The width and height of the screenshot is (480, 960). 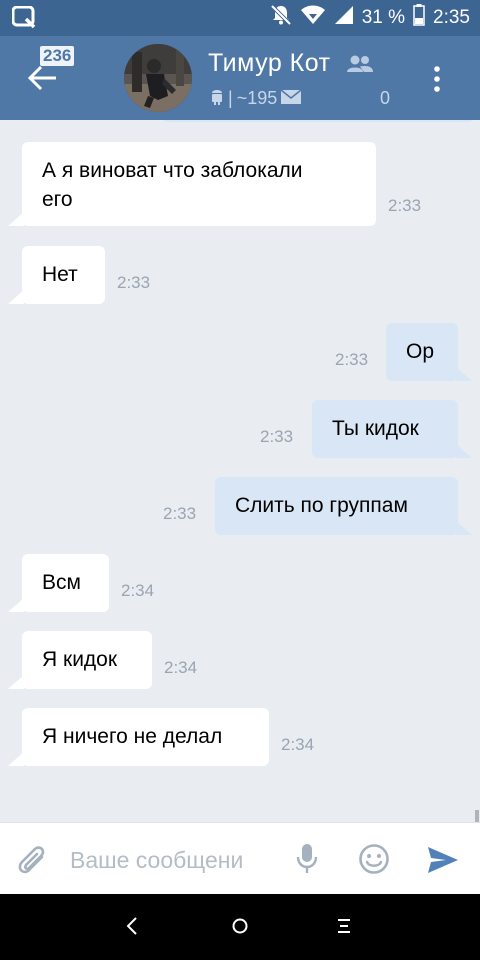 What do you see at coordinates (383, 17) in the screenshot?
I see `battery-status: 31 %` at bounding box center [383, 17].